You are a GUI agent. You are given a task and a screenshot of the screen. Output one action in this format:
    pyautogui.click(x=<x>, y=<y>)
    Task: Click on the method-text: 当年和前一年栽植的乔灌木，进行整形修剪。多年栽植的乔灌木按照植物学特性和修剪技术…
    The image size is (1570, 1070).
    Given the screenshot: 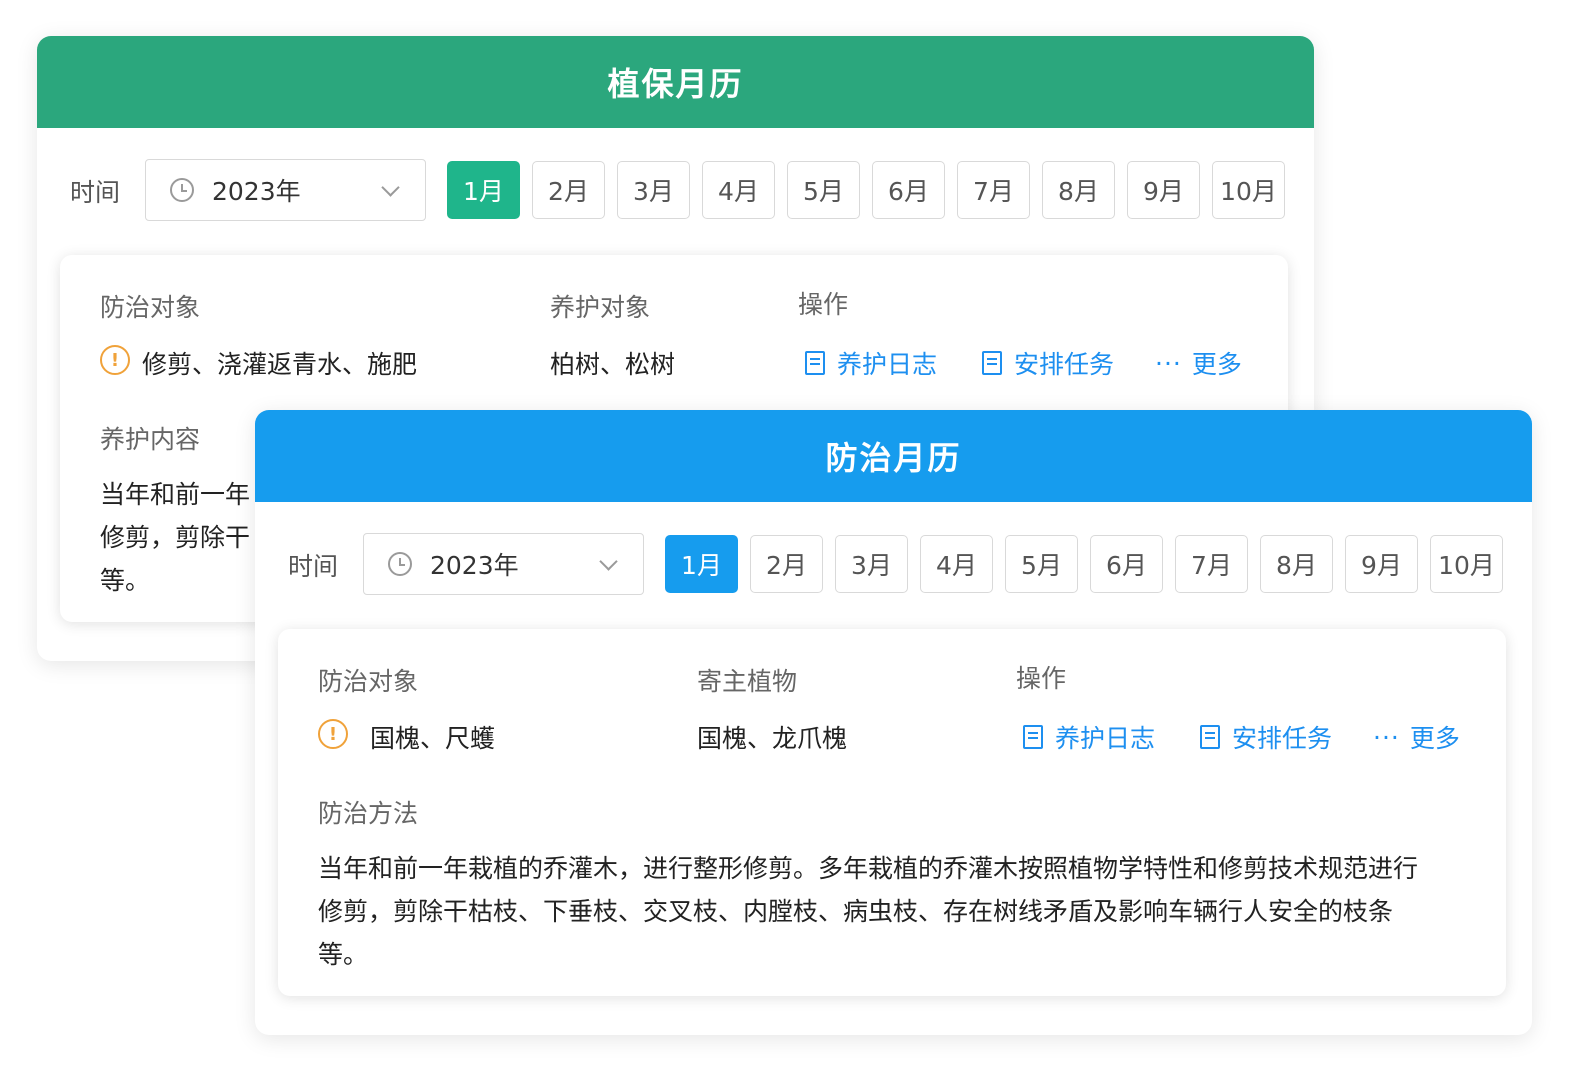 What is the action you would take?
    pyautogui.click(x=868, y=911)
    